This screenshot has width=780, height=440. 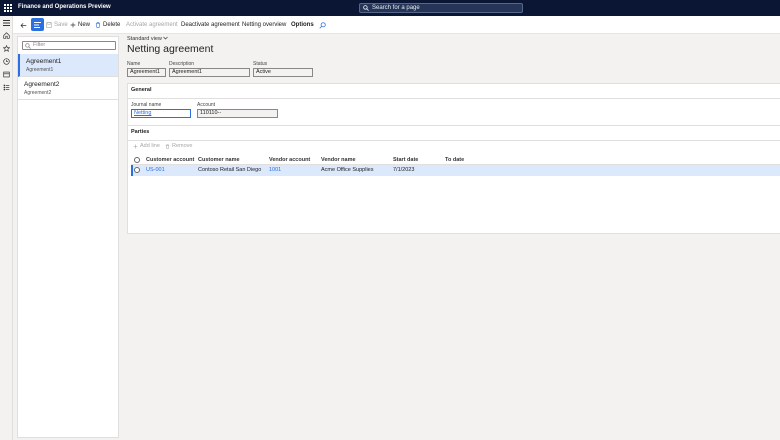 I want to click on column-header: Vendor name, so click(x=338, y=160).